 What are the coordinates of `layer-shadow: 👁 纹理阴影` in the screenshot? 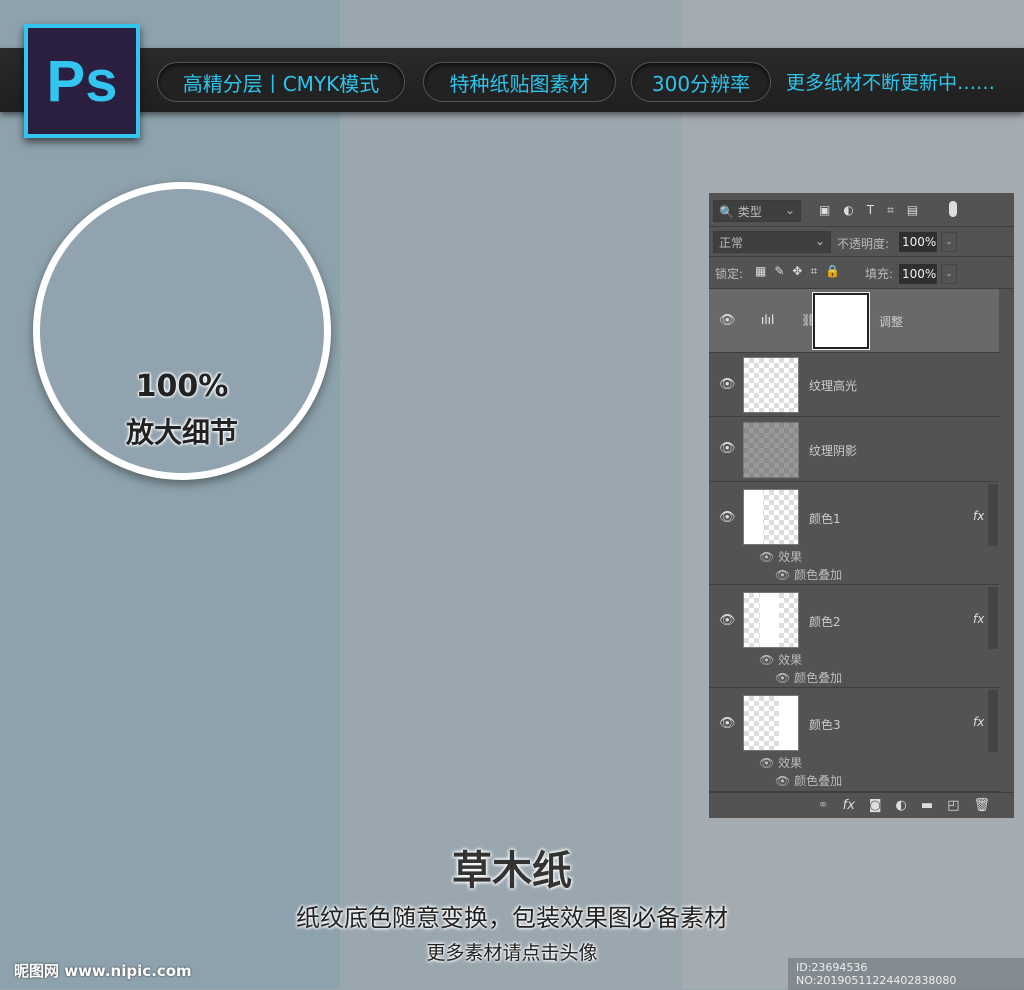 It's located at (854, 449).